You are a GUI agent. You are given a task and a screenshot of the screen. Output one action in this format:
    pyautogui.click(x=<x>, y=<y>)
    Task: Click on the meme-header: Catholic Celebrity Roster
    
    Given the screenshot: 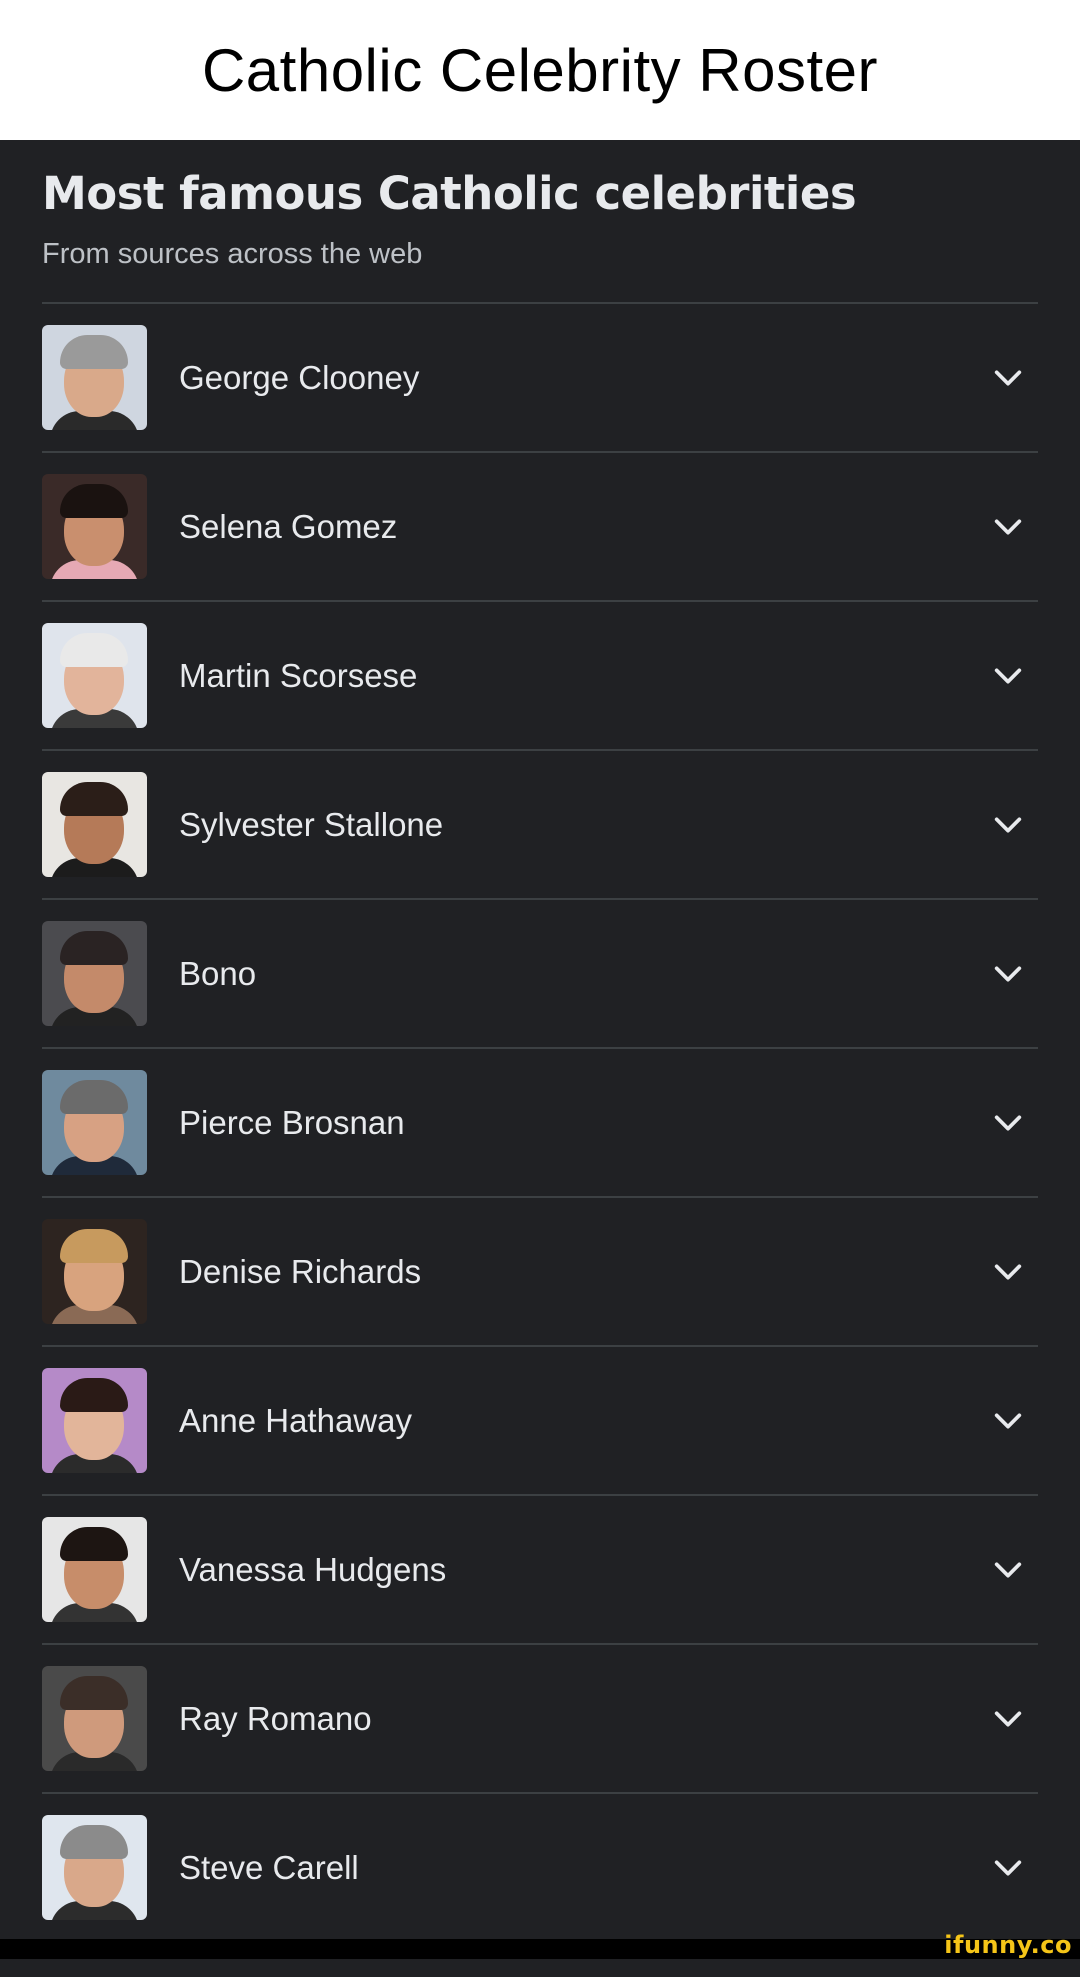 What is the action you would take?
    pyautogui.click(x=540, y=70)
    